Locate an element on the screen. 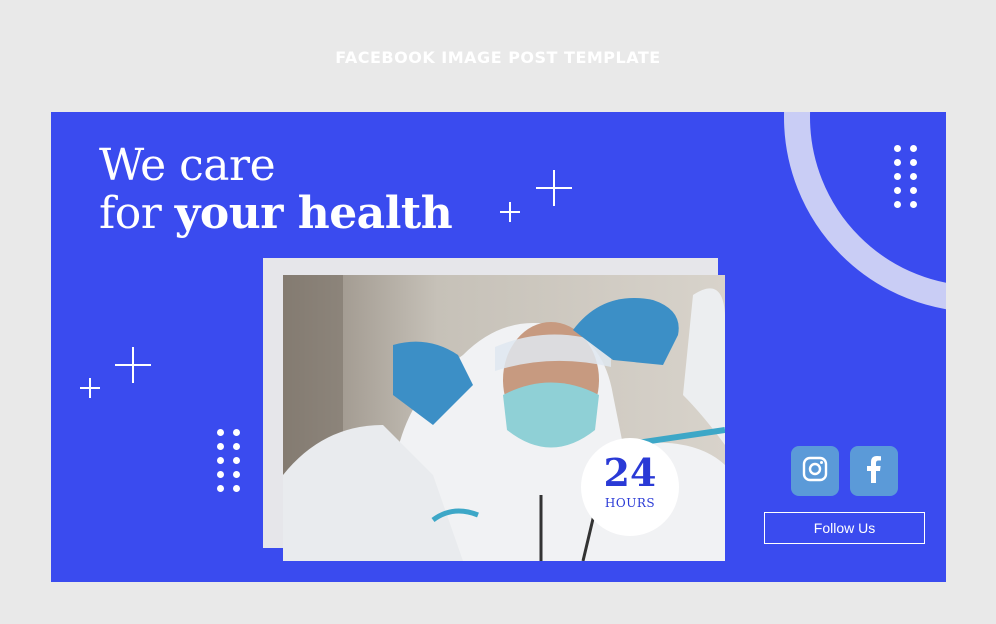 The image size is (996, 624). facebook-icon is located at coordinates (874, 471).